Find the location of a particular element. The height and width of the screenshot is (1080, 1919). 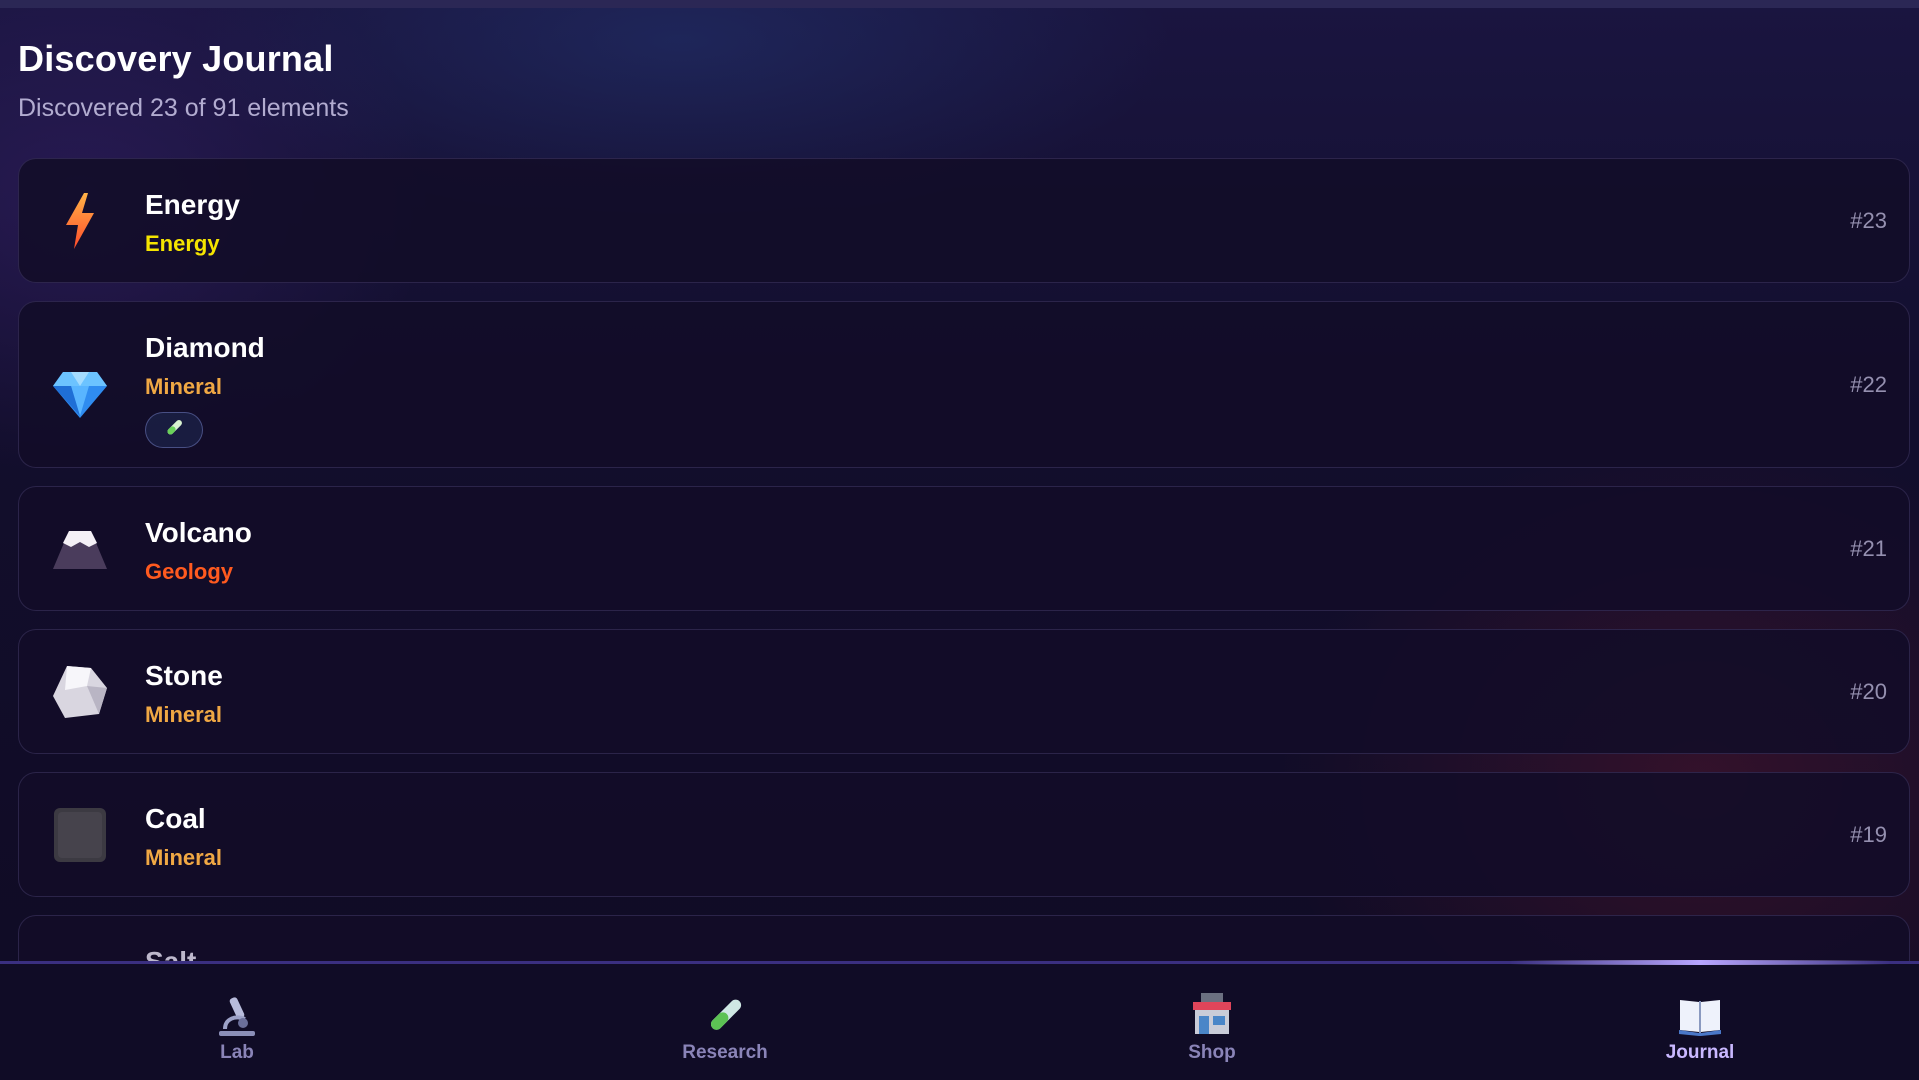

entry-category: Geology is located at coordinates (189, 571).